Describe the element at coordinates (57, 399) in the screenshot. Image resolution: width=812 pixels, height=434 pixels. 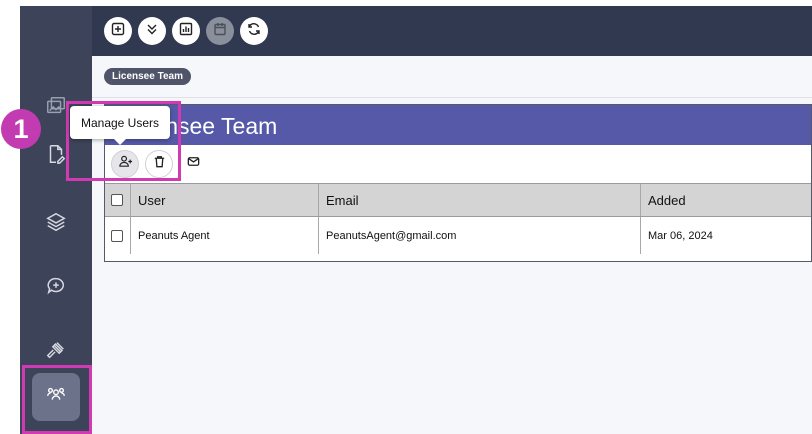
I see `sidebar-highlight-box` at that location.